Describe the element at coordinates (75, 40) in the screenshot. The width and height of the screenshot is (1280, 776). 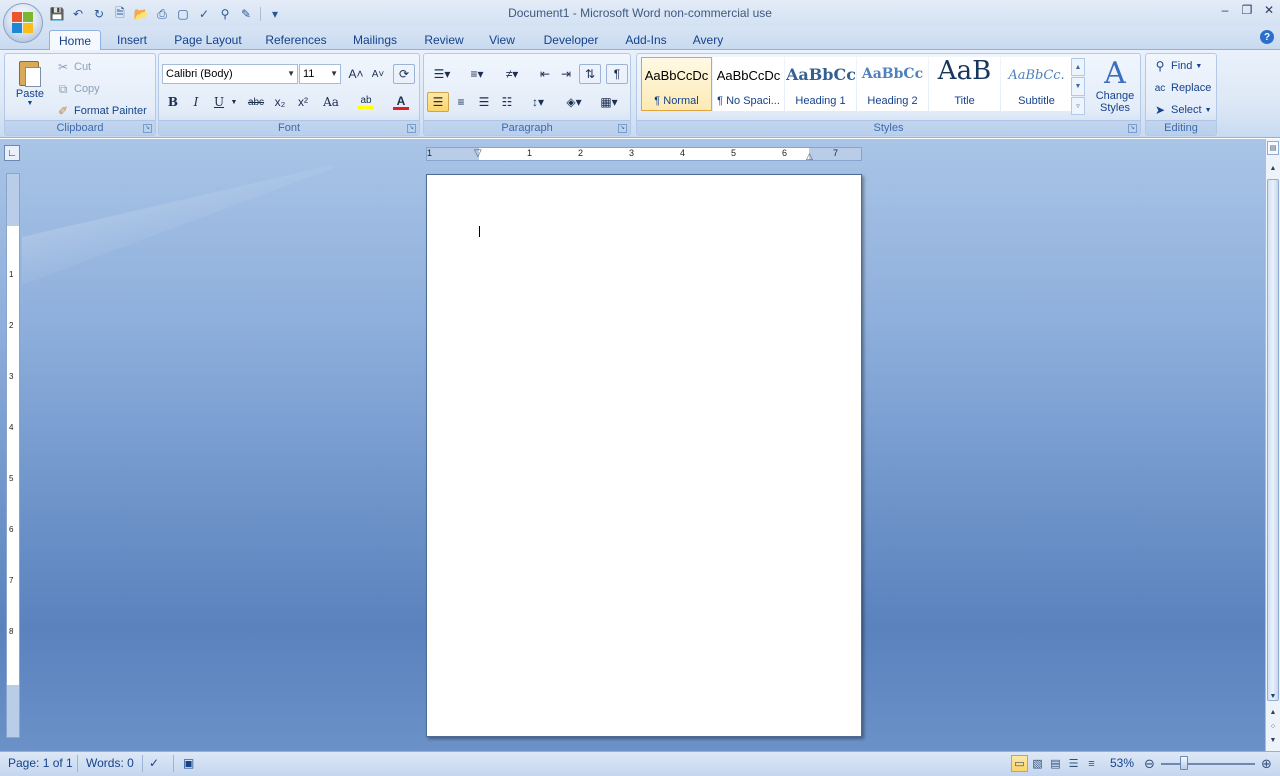
I see `tab-home: Home` at that location.